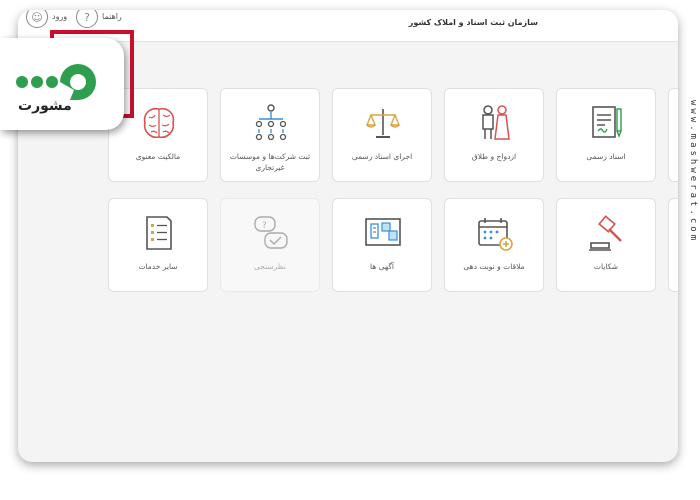 This screenshot has width=700, height=500. Describe the element at coordinates (112, 16) in the screenshot. I see `help-link: راهنما` at that location.